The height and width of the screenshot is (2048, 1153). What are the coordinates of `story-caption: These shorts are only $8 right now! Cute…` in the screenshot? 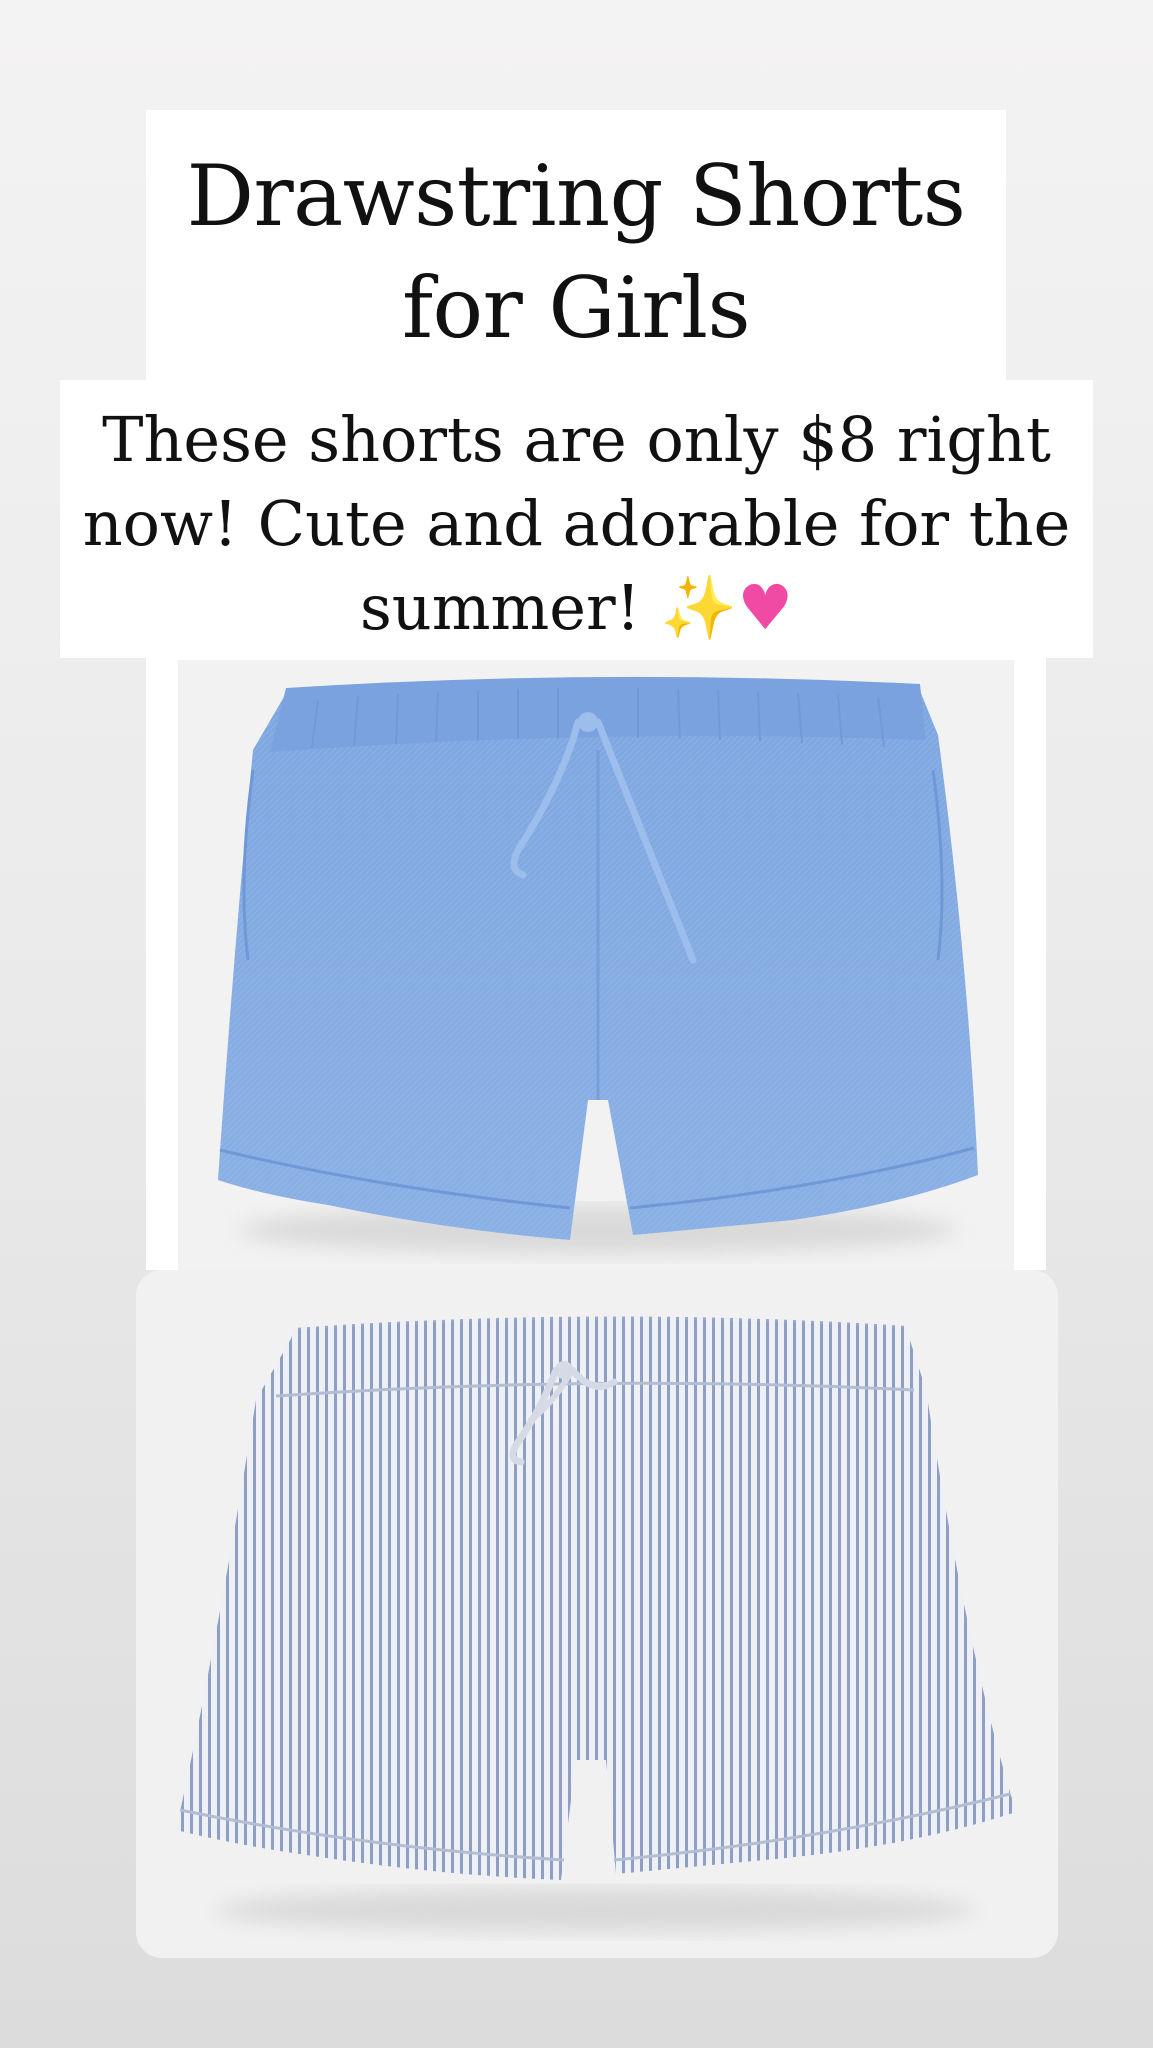 It's located at (576, 524).